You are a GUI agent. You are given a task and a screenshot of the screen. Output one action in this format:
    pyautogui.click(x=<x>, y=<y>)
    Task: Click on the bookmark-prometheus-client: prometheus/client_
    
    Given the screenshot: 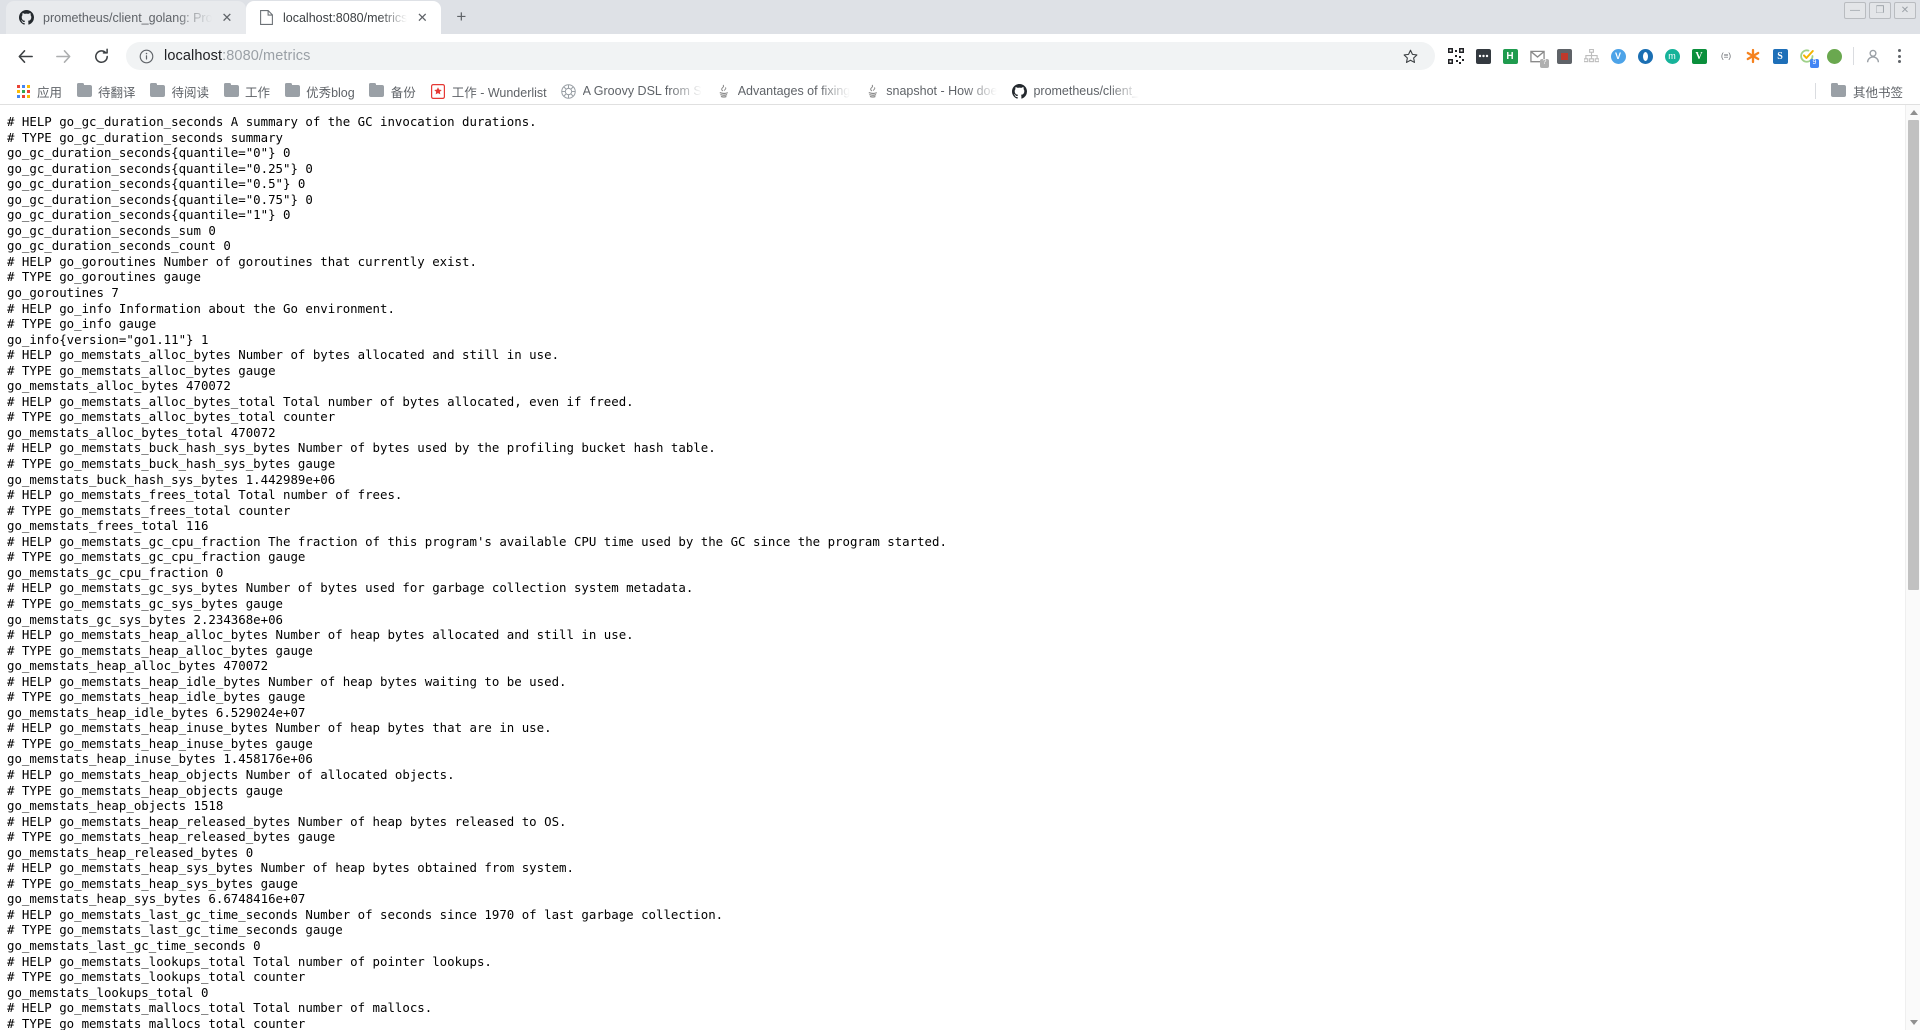 What is the action you would take?
    pyautogui.click(x=1075, y=91)
    